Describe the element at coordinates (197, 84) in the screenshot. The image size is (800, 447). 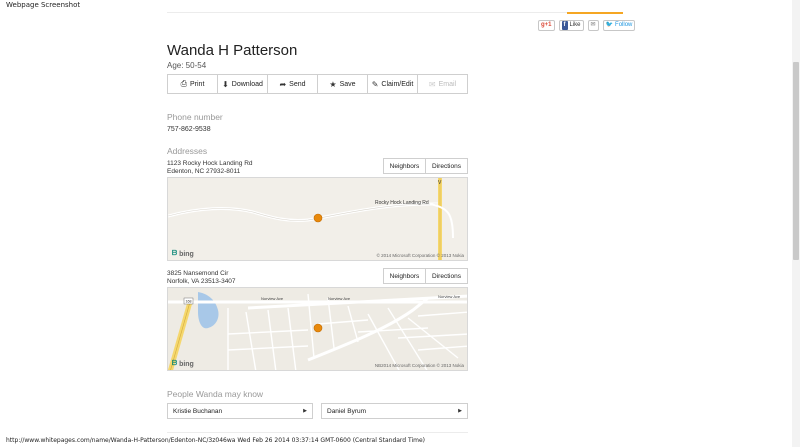
I see `print-label: Print` at that location.